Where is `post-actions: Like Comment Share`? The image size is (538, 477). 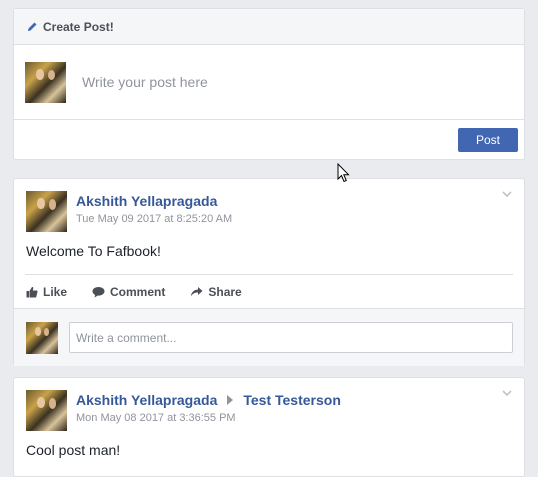
post-actions: Like Comment Share is located at coordinates (269, 291).